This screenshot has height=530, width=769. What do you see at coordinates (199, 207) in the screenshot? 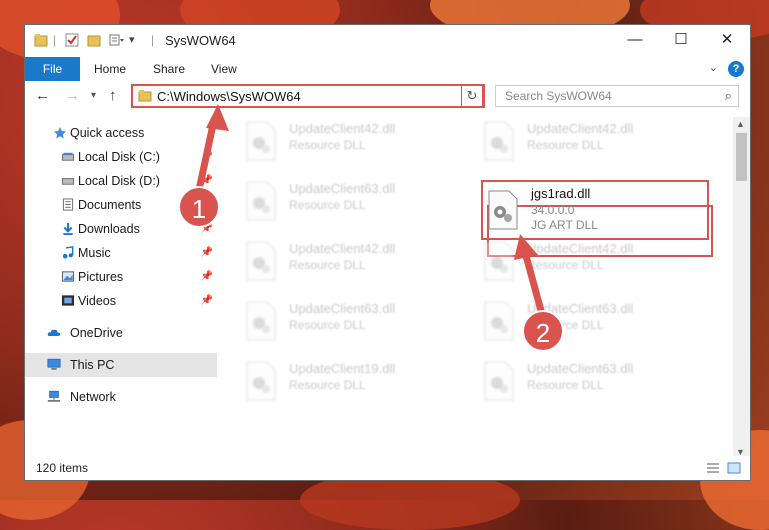
I see `step-1-badge: 1` at bounding box center [199, 207].